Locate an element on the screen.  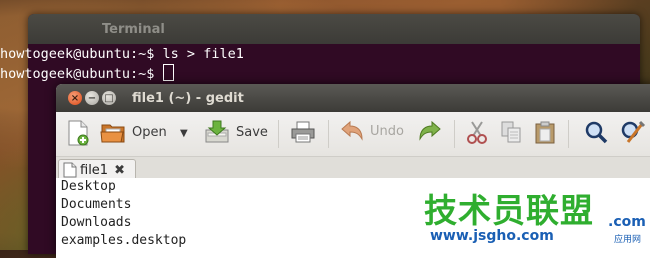
copy-button is located at coordinates (511, 132).